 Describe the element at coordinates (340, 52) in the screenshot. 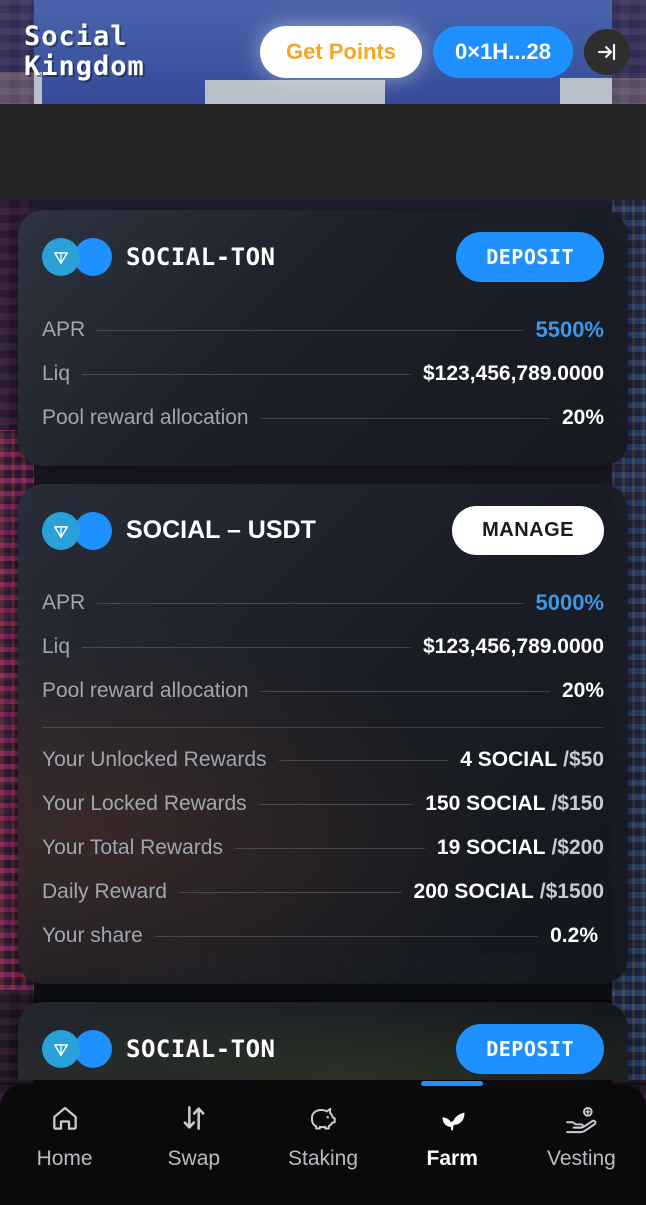

I see `get-points-button: Get Points` at that location.